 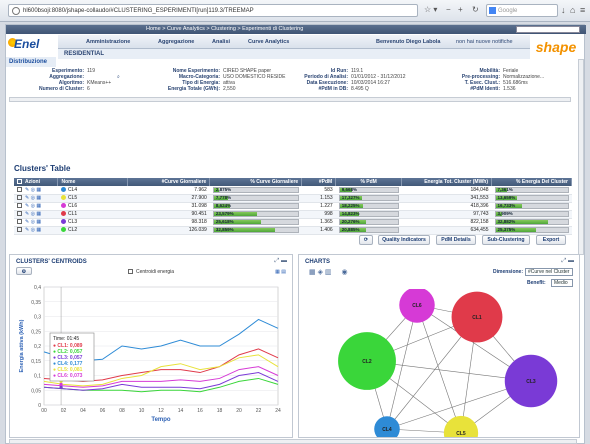 I want to click on energy-pct-bar: 16,733%, so click(x=531, y=206).